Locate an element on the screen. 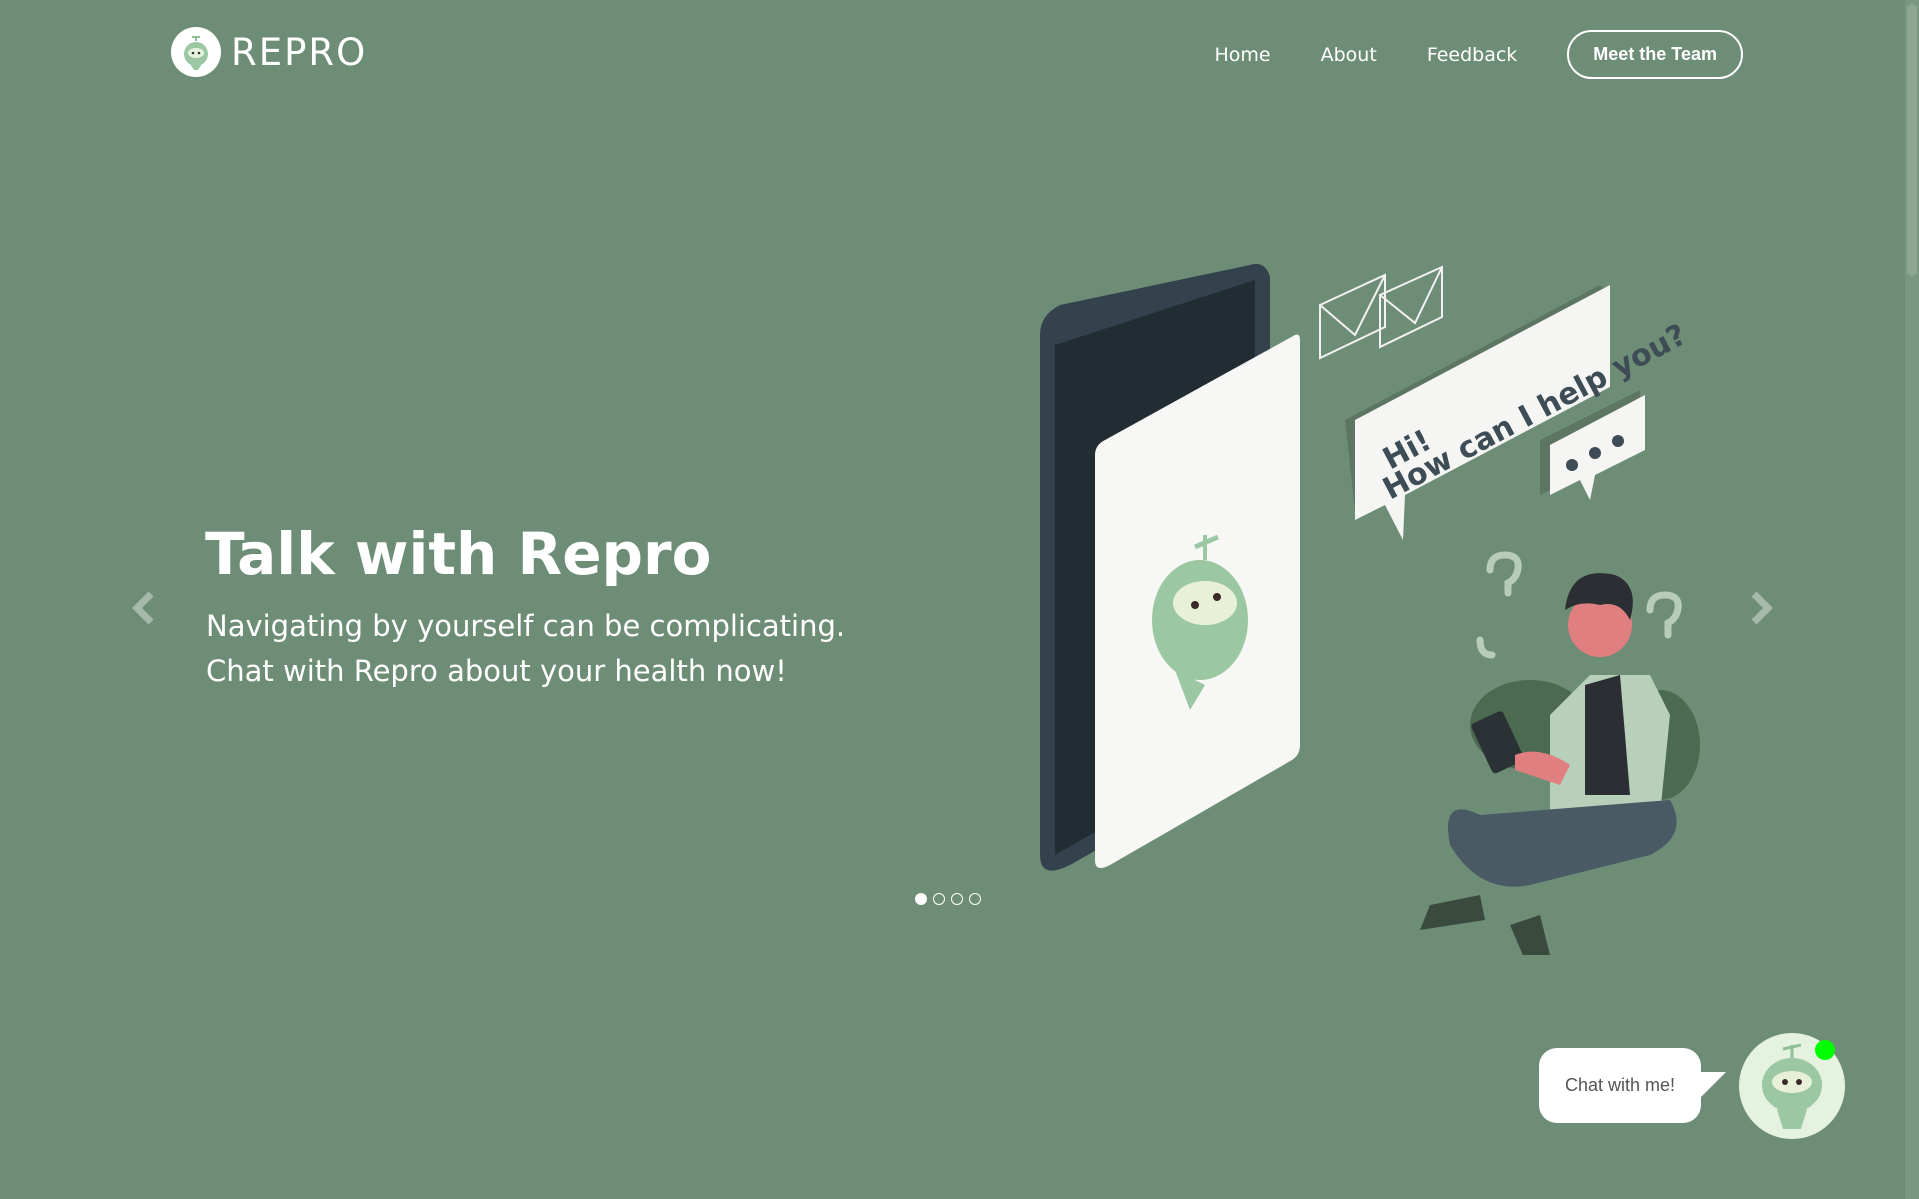  repro-logo-icon is located at coordinates (196, 52).